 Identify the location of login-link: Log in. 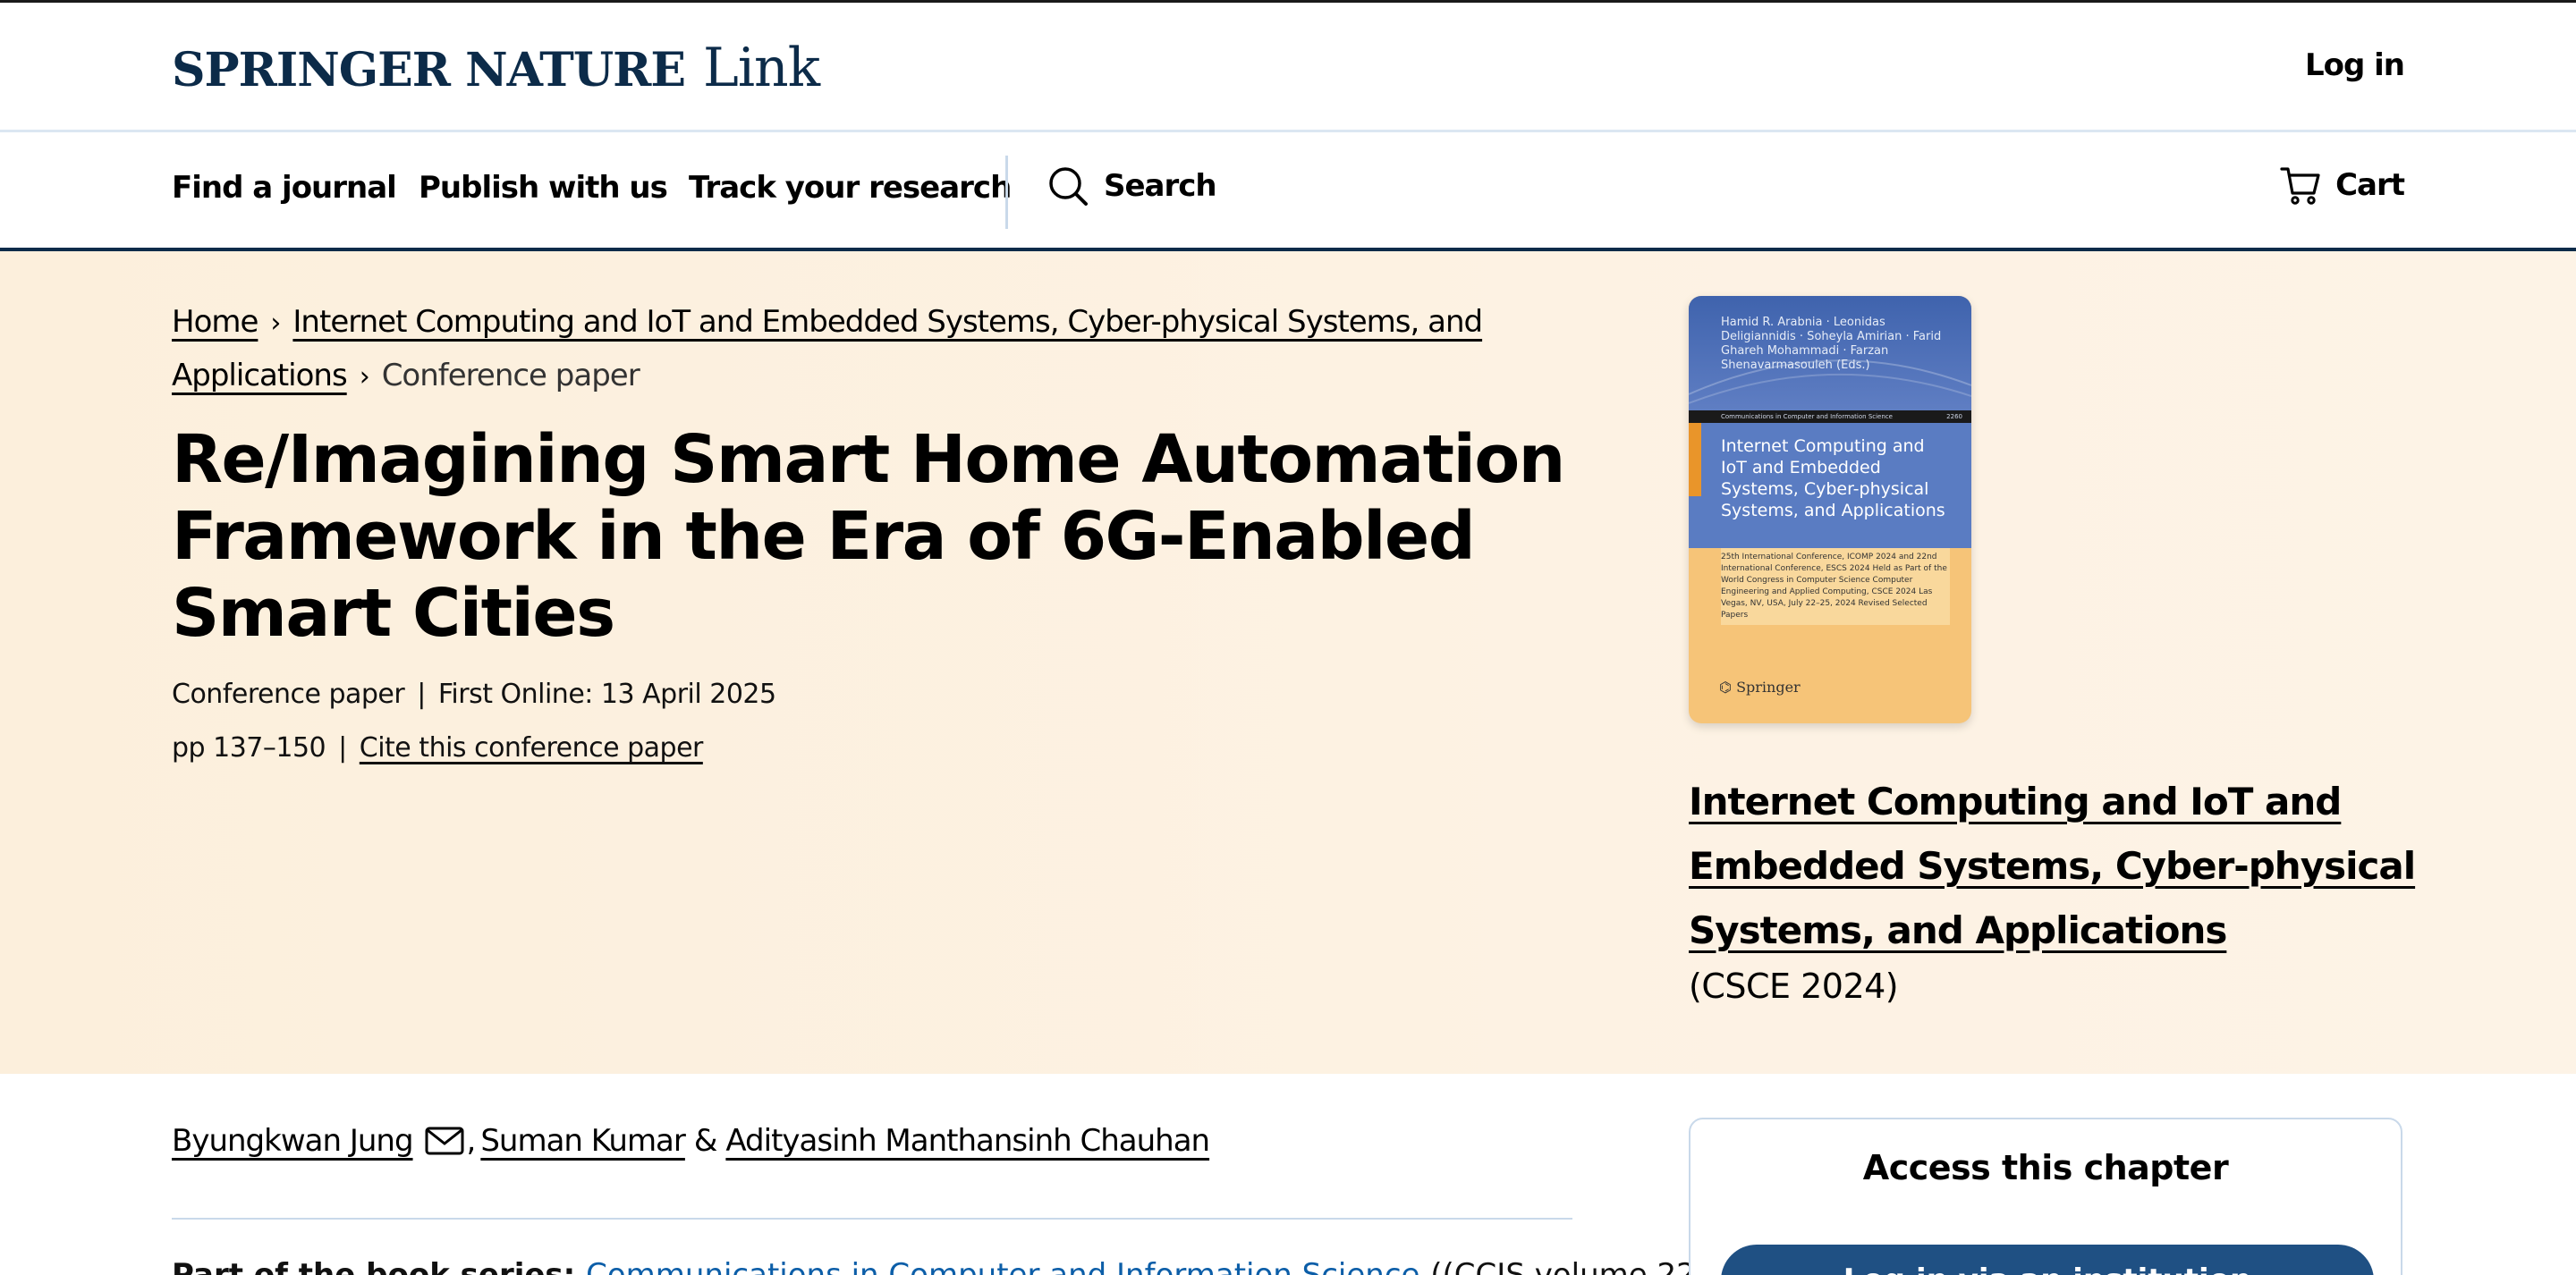
(2355, 65).